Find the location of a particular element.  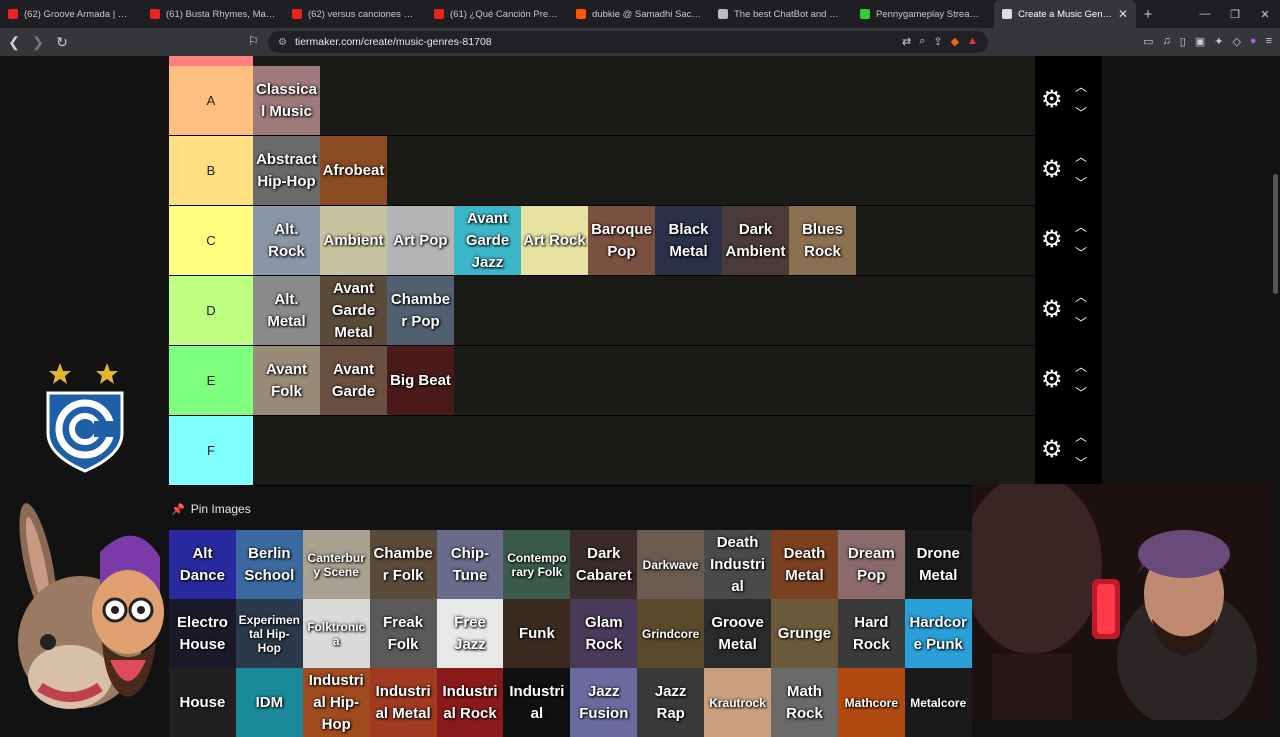

tier-items-dropzone: Avant Folk Avant Garde Big Beat is located at coordinates (644, 380).